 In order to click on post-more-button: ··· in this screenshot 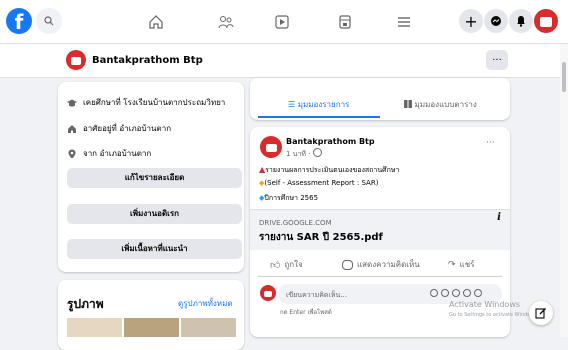, I will do `click(490, 143)`.